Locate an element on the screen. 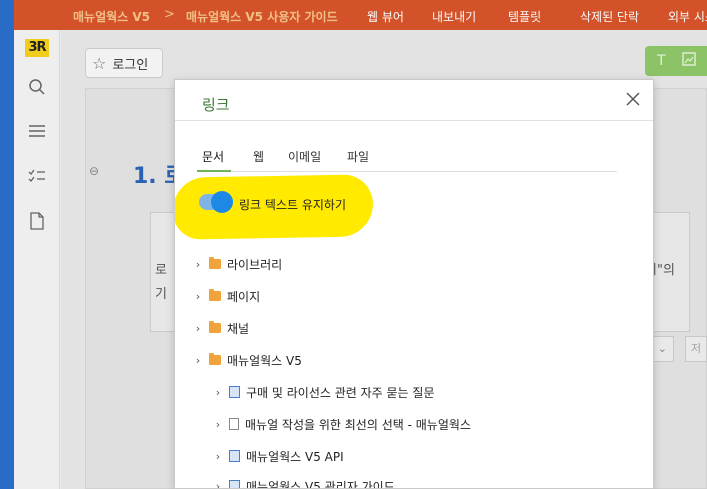 Image resolution: width=707 pixels, height=489 pixels. tab-file: 파일 is located at coordinates (358, 156).